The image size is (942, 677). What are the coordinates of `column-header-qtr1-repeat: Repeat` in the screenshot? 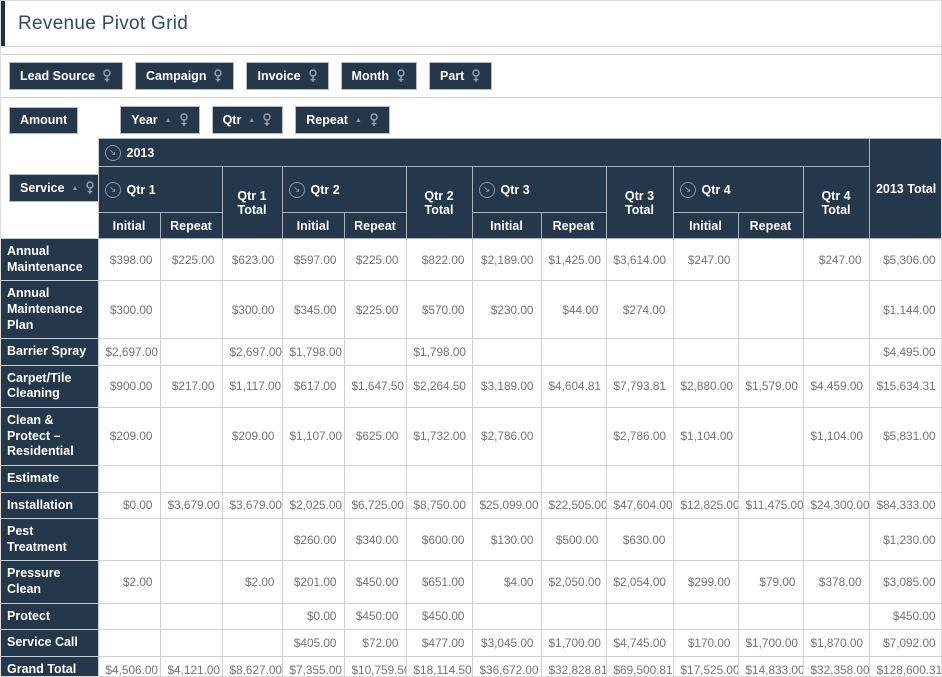 It's located at (191, 225).